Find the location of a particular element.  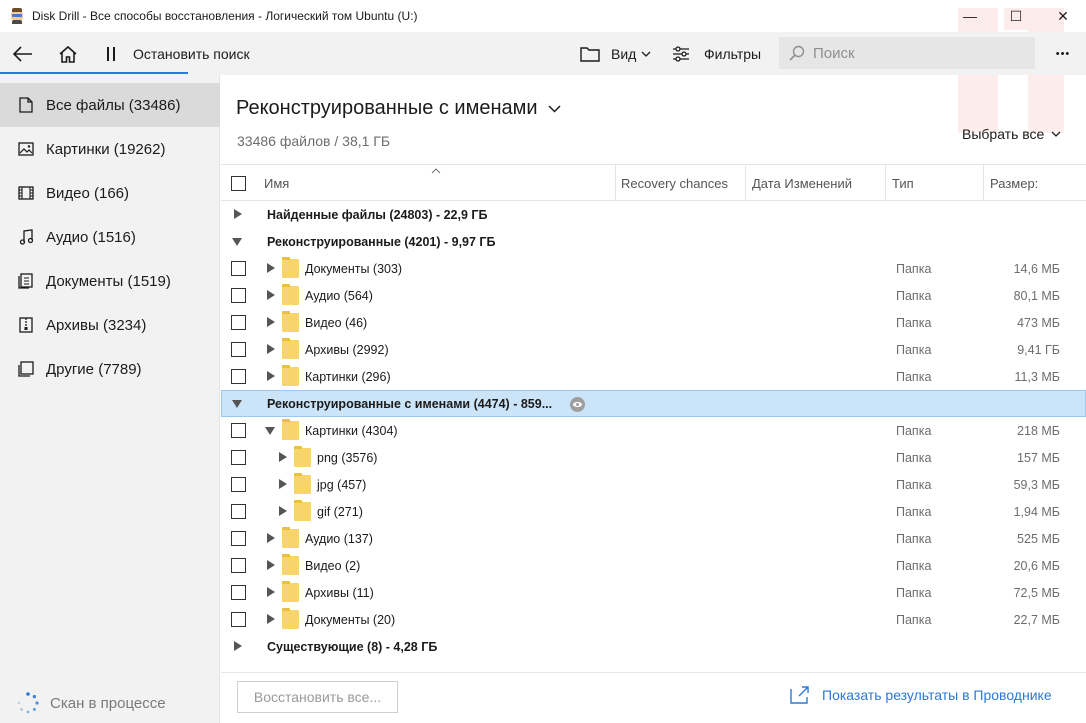

back-button is located at coordinates (23, 53).